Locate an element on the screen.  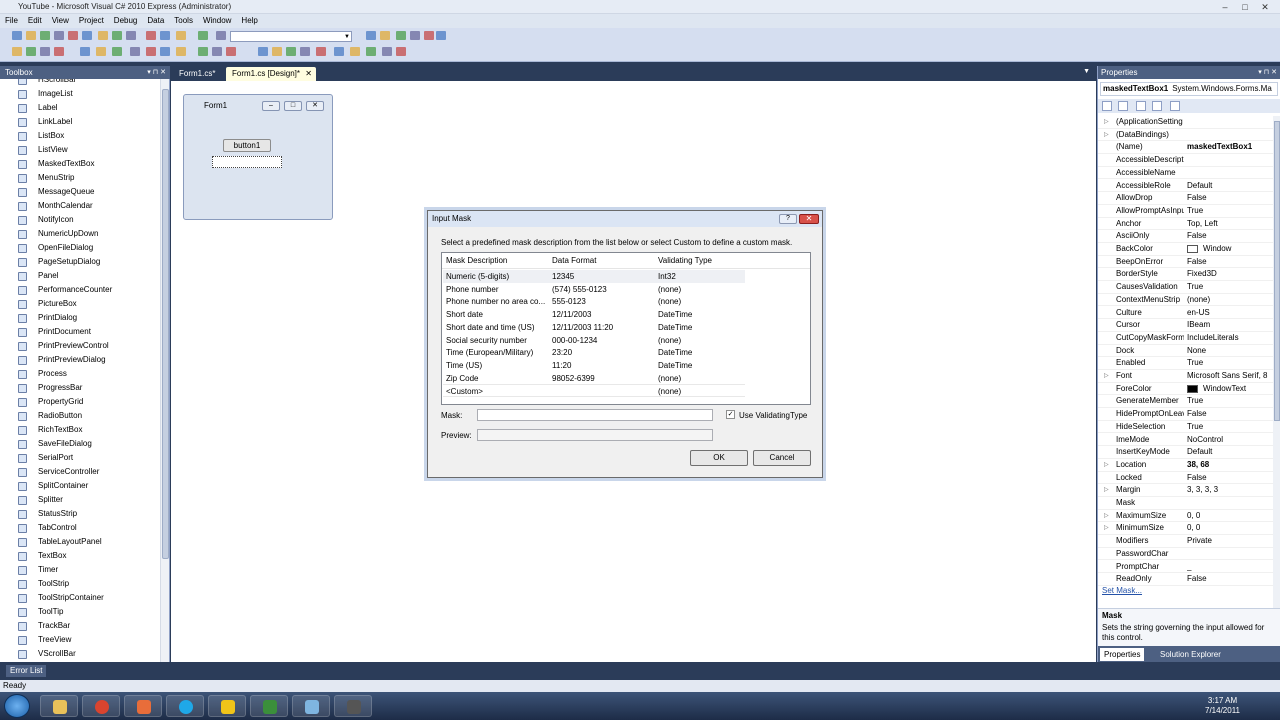
property-row: Enabled True is located at coordinates (1185, 363).